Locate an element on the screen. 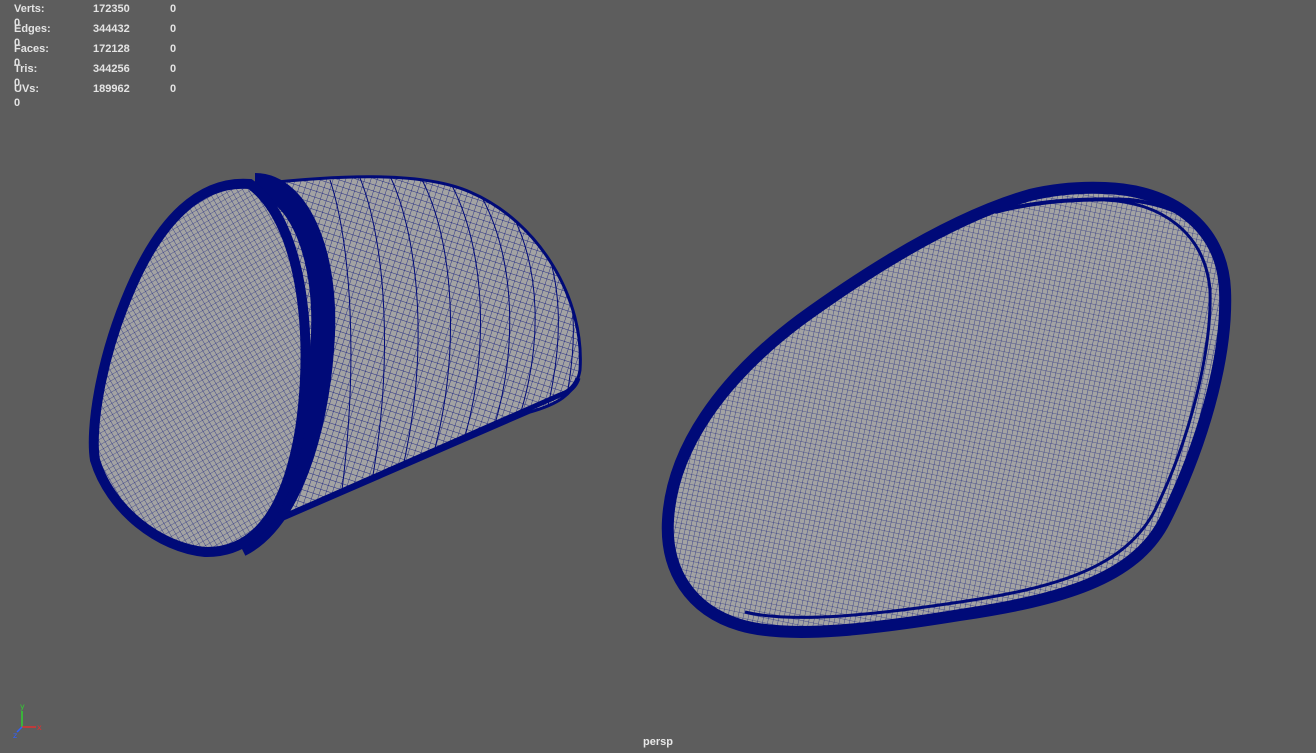 The height and width of the screenshot is (753, 1316). hud-row-faces: Faces: 172128 0 0 is located at coordinates (125, 55).